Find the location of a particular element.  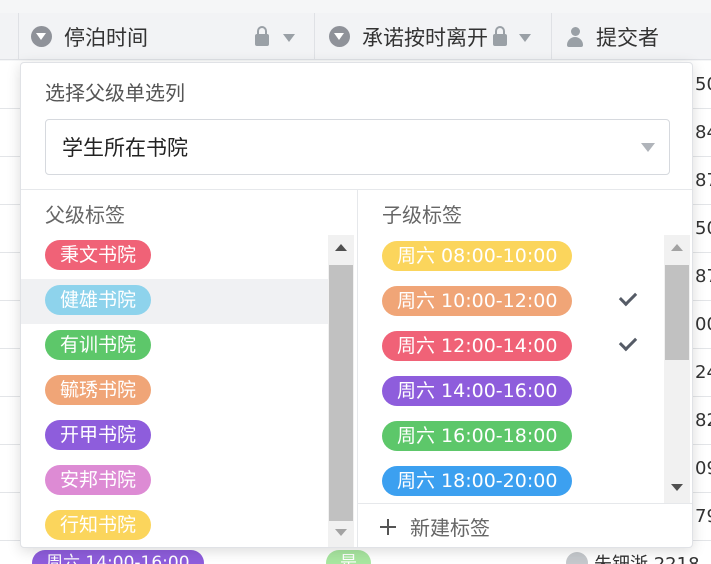

column-header-berth-time: 停泊时间 is located at coordinates (166, 36).